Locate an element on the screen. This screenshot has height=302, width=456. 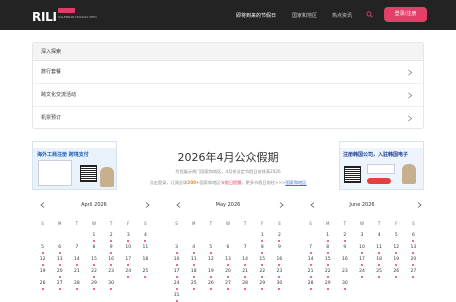
login-register-button: 登录/注册 is located at coordinates (405, 14).